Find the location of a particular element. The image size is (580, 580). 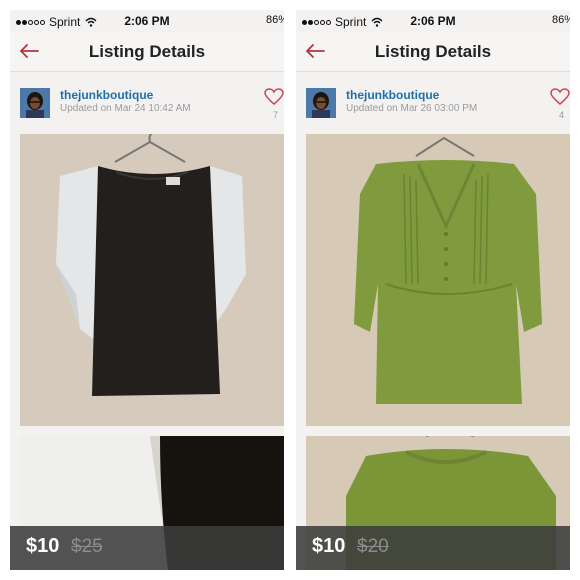

updated-timestamp: Updated on Mar 24 10:42 AM is located at coordinates (125, 108).